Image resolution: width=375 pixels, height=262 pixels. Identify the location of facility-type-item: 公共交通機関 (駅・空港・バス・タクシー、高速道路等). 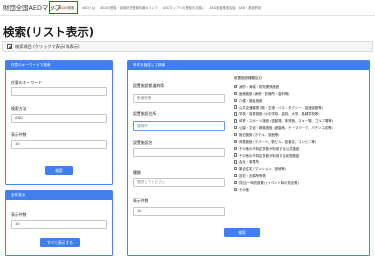
(301, 107).